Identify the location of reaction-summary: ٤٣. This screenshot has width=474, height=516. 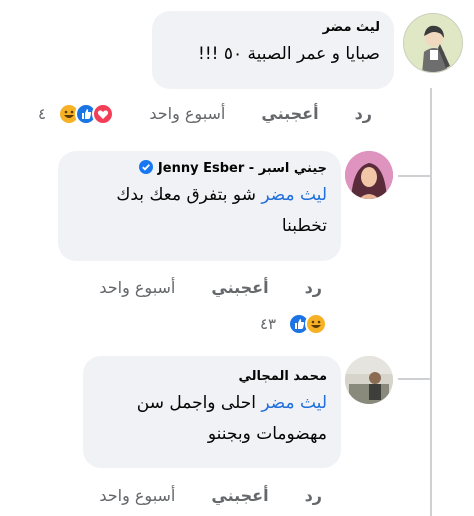
(294, 324).